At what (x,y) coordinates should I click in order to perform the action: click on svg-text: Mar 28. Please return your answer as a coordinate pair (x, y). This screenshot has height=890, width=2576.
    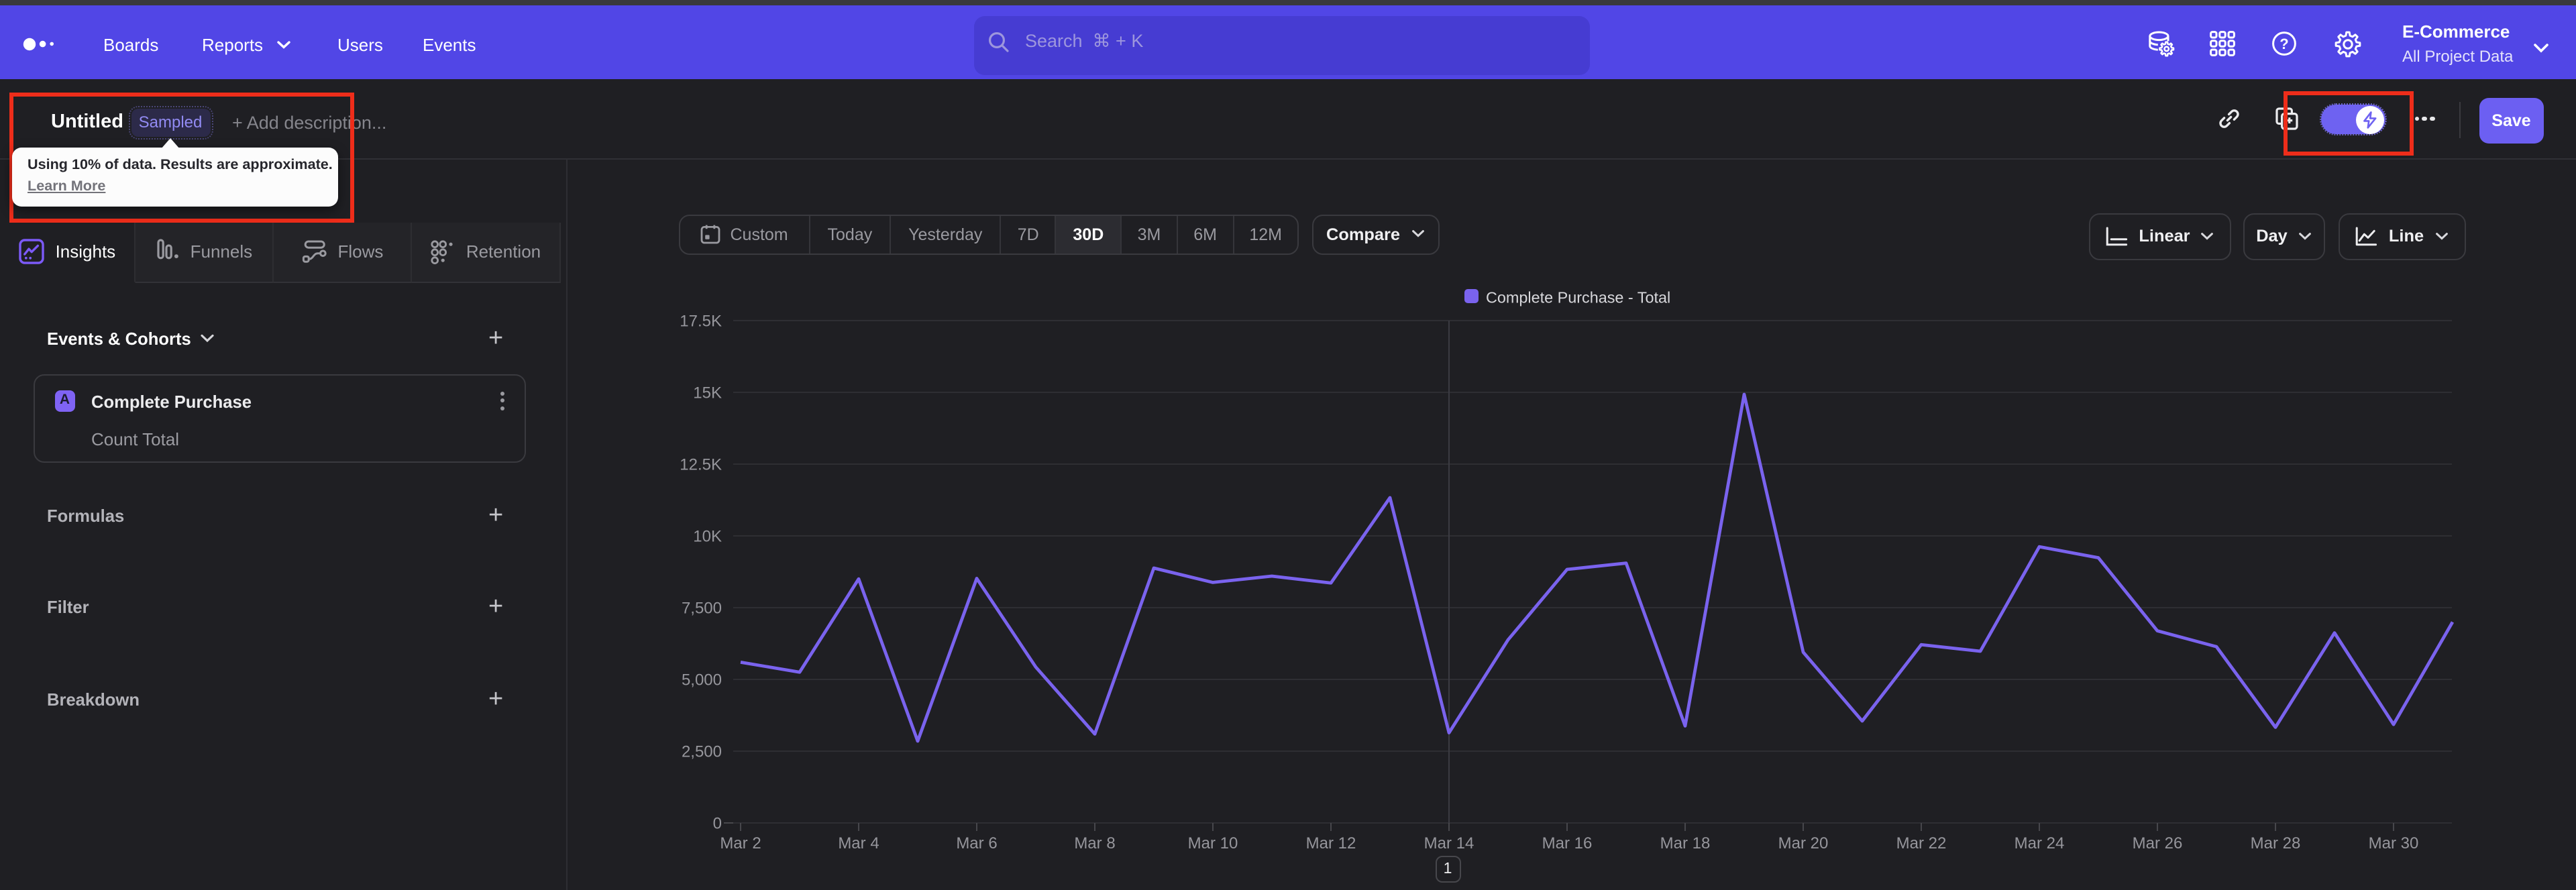
    Looking at the image, I should click on (2276, 843).